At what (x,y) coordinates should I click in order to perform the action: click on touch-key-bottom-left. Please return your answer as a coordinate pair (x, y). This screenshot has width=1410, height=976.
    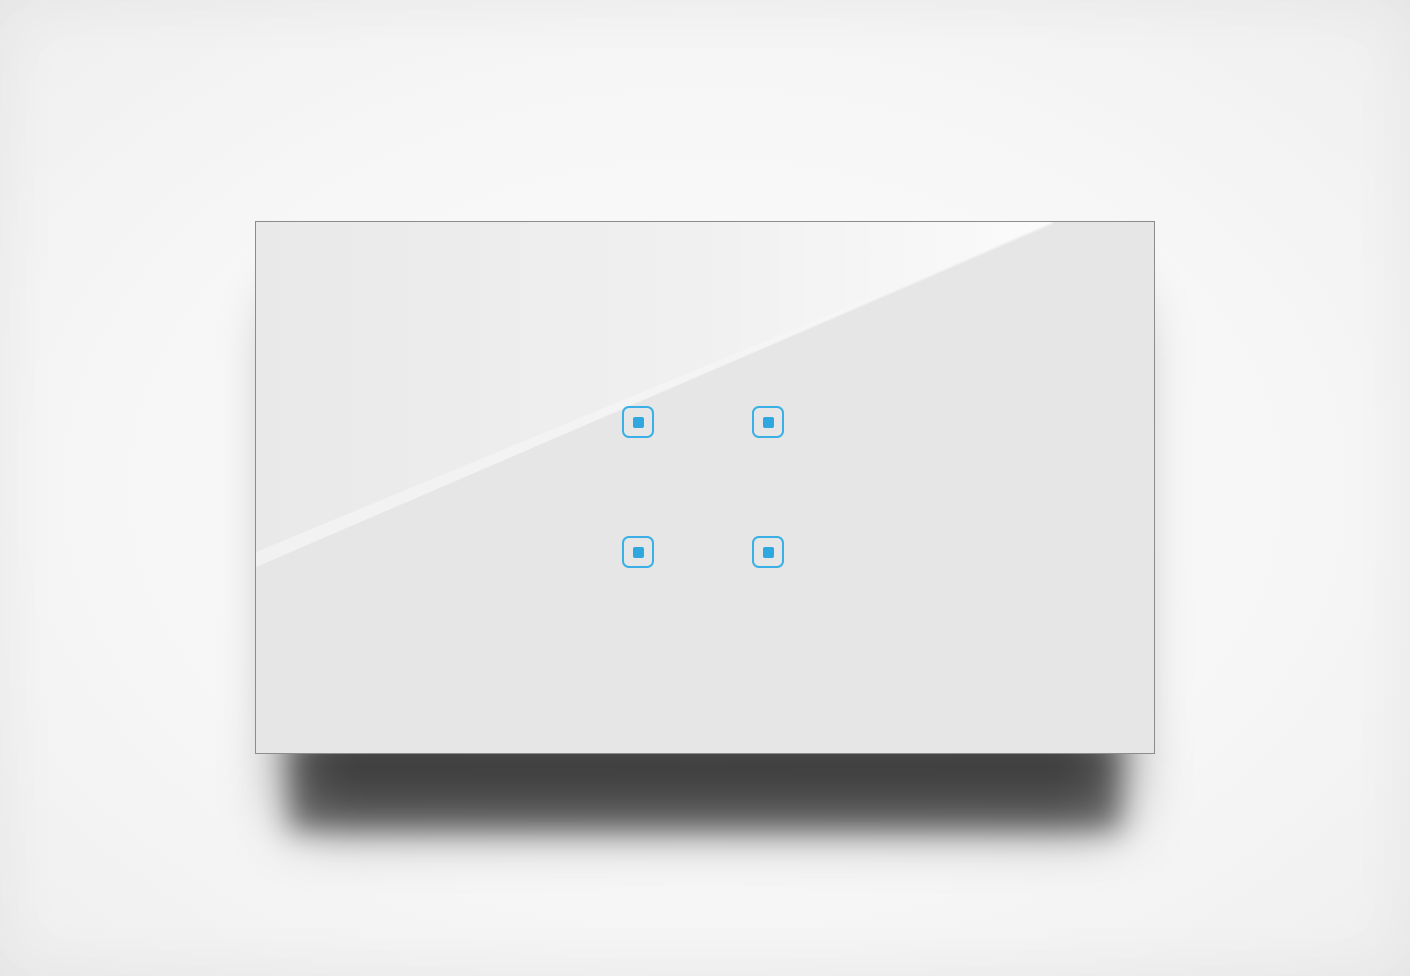
    Looking at the image, I should click on (638, 552).